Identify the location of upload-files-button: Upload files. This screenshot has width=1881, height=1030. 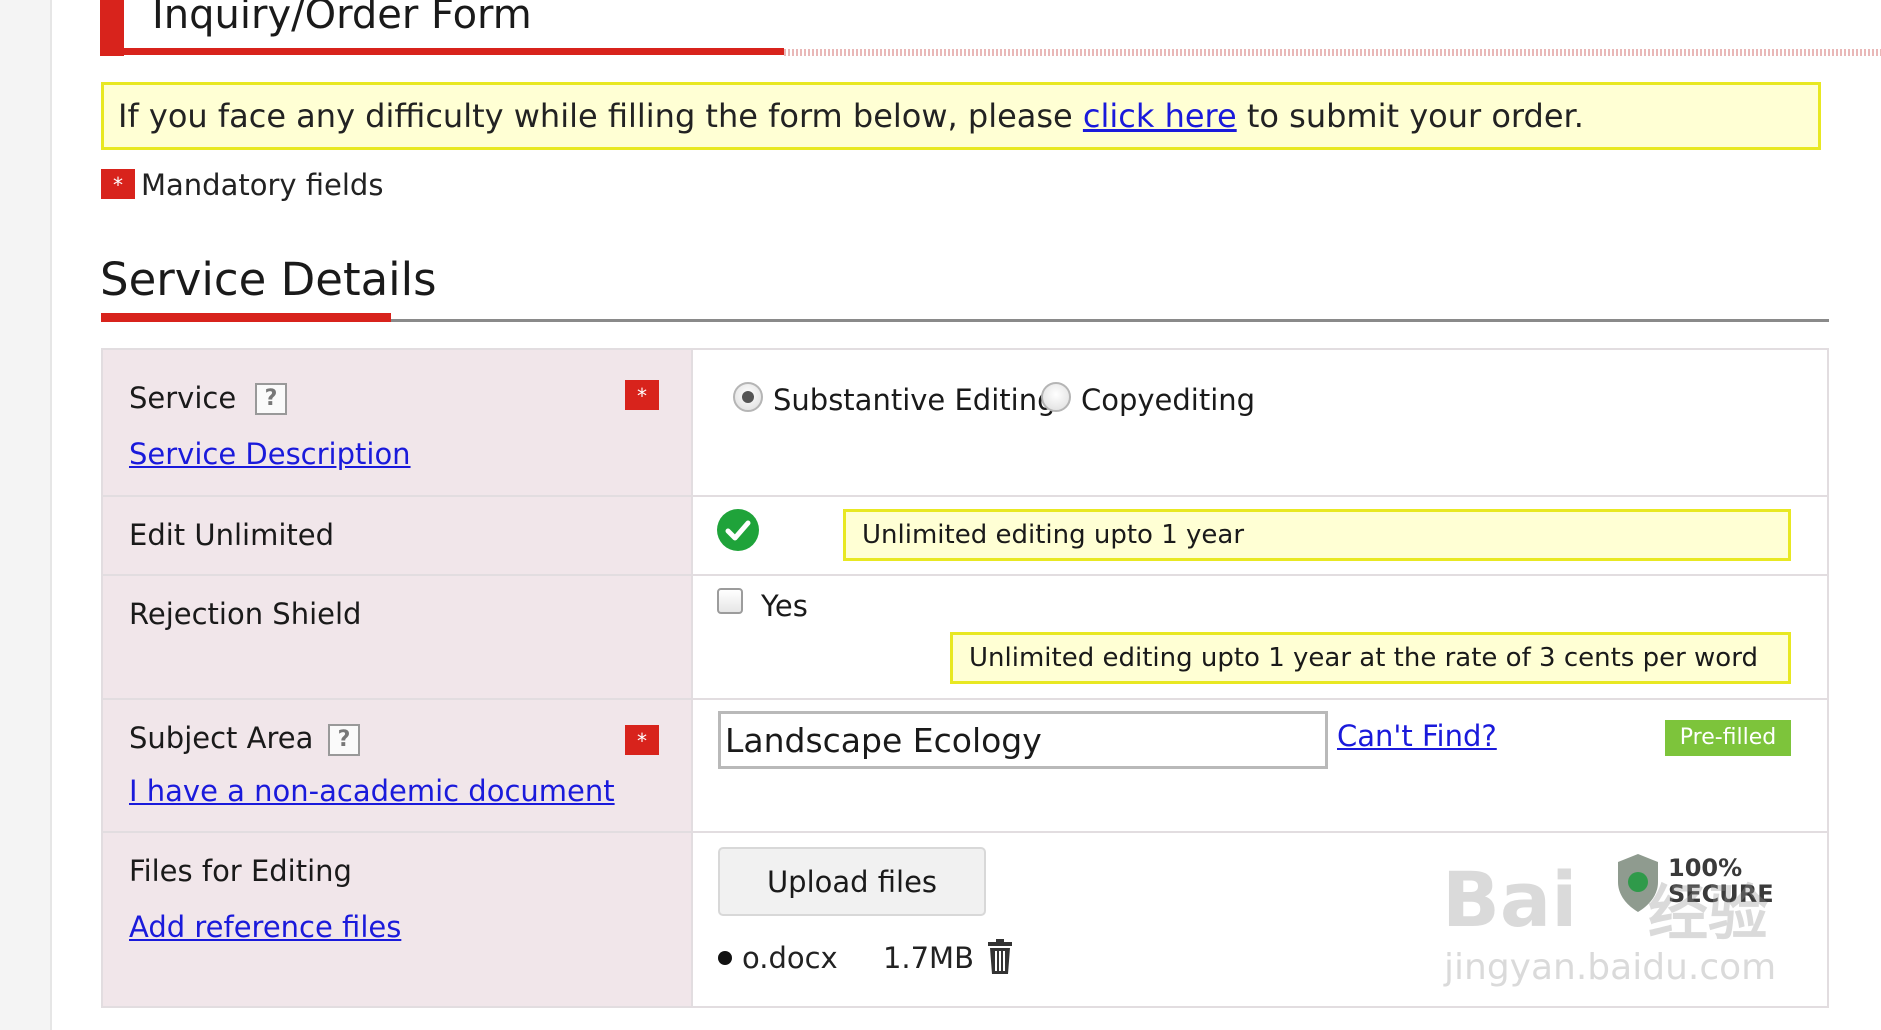
(852, 881).